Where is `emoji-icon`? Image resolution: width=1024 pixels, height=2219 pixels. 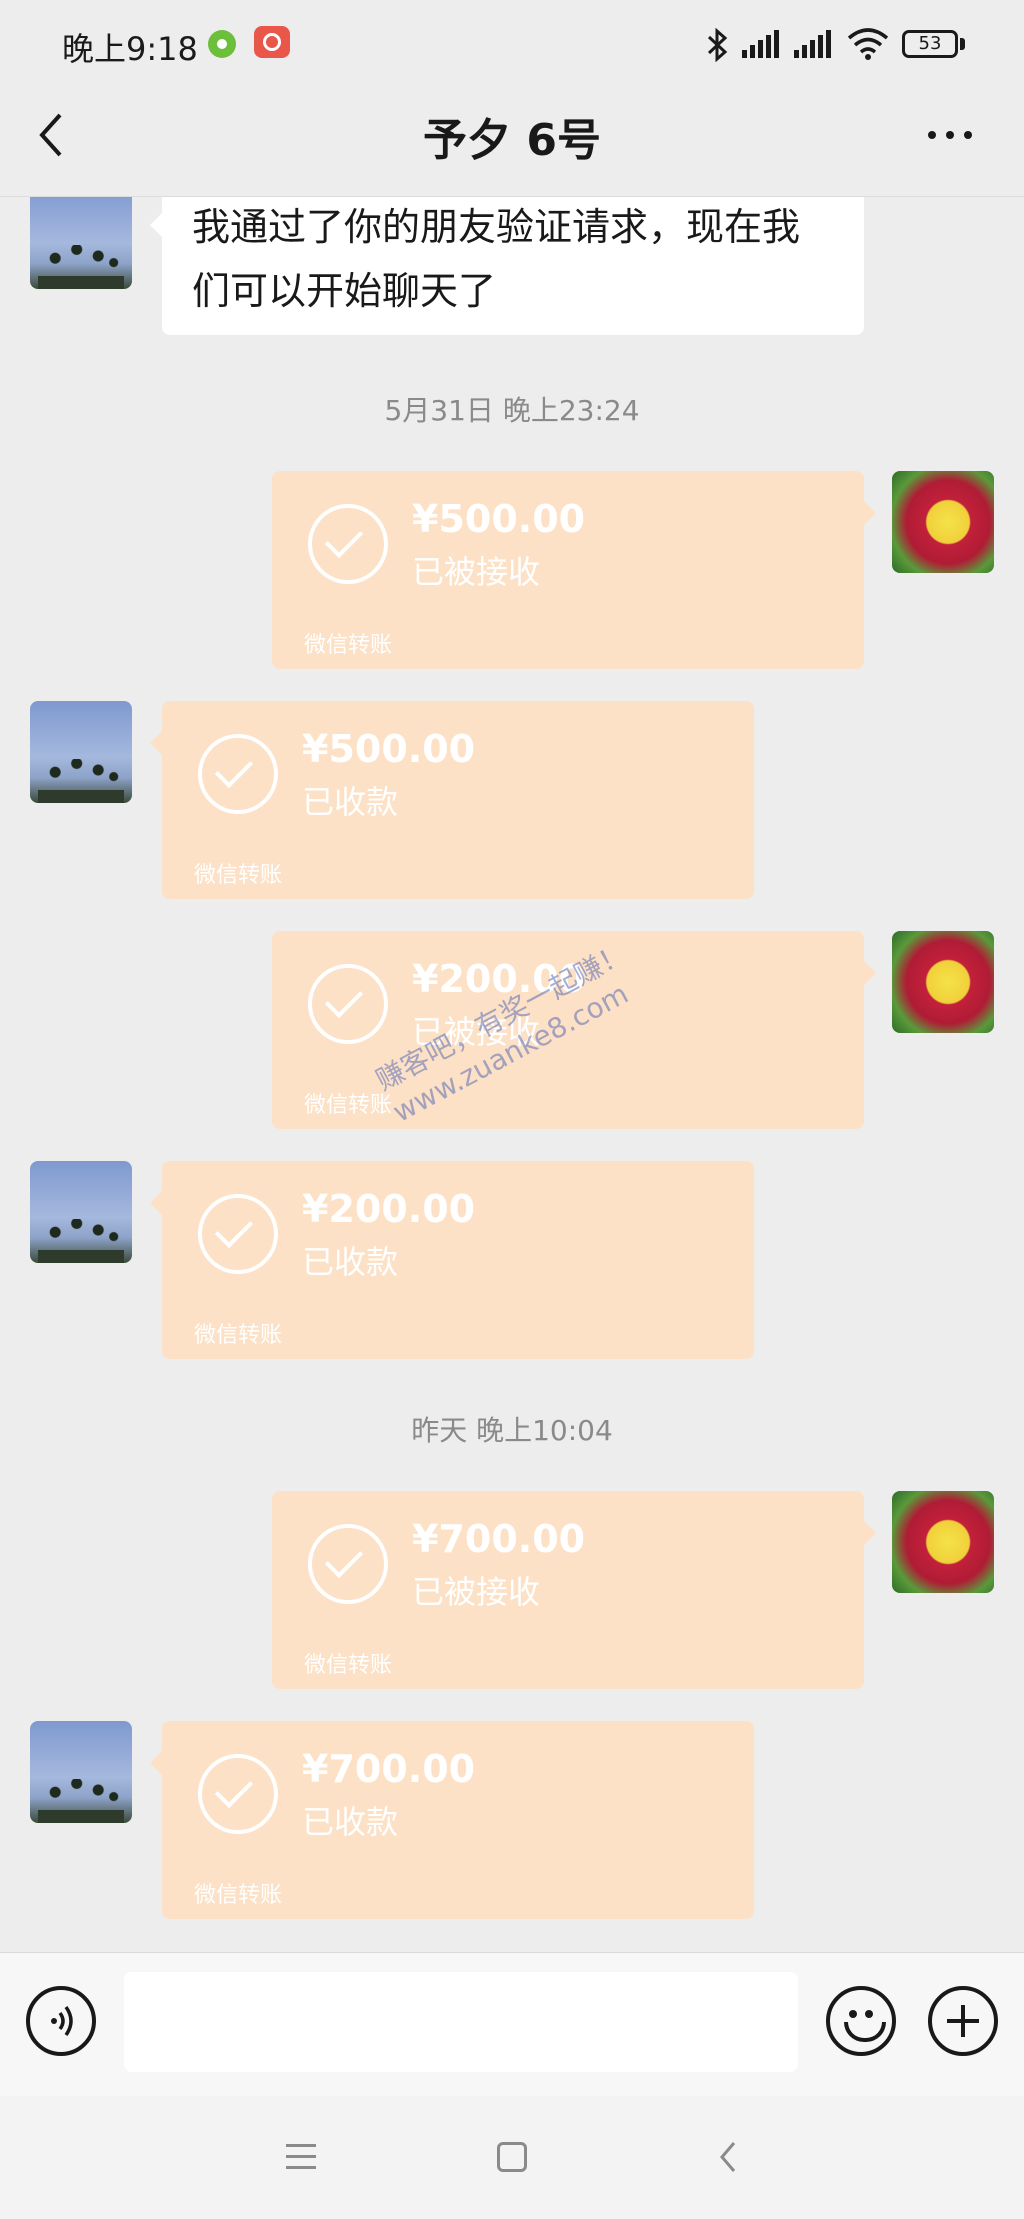
emoji-icon is located at coordinates (861, 2021).